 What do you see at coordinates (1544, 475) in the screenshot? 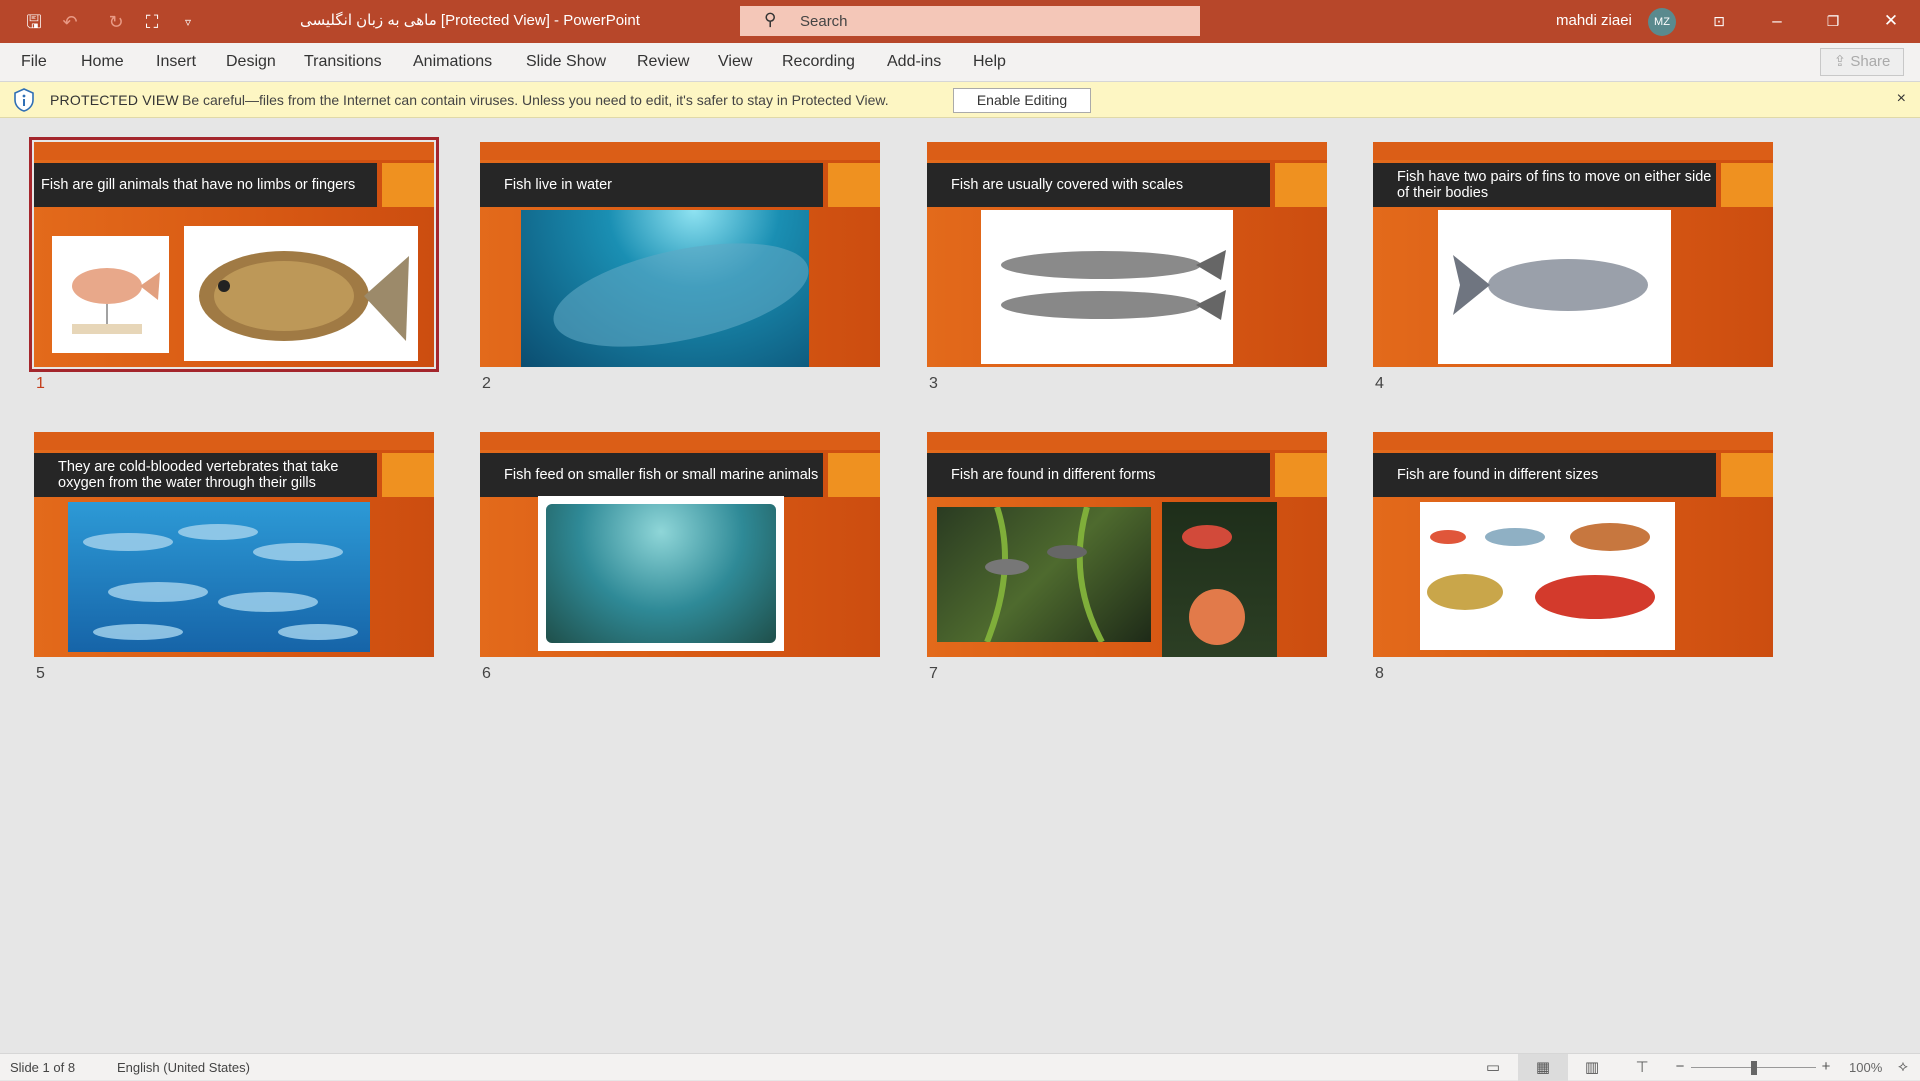
I see `slide-title: Fish are found in different sizes` at bounding box center [1544, 475].